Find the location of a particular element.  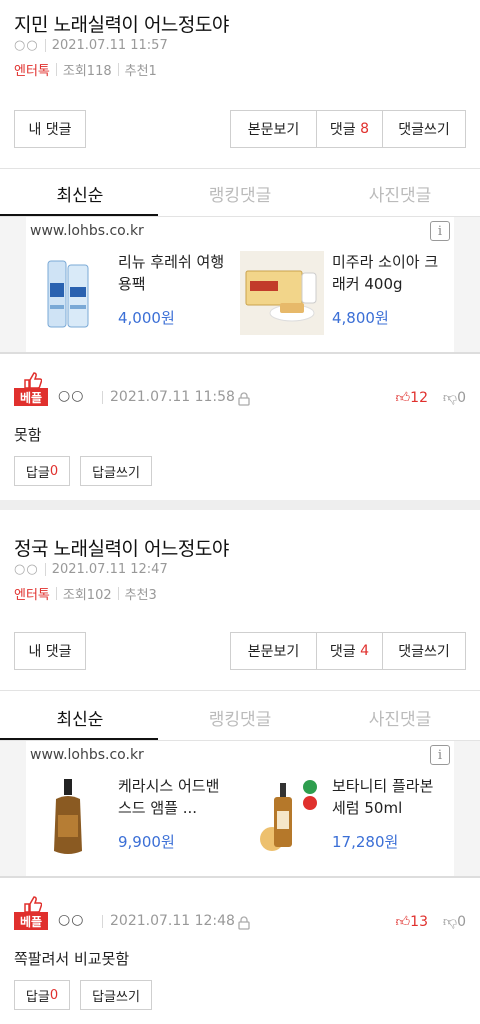

post-views: 조회118 is located at coordinates (87, 71).